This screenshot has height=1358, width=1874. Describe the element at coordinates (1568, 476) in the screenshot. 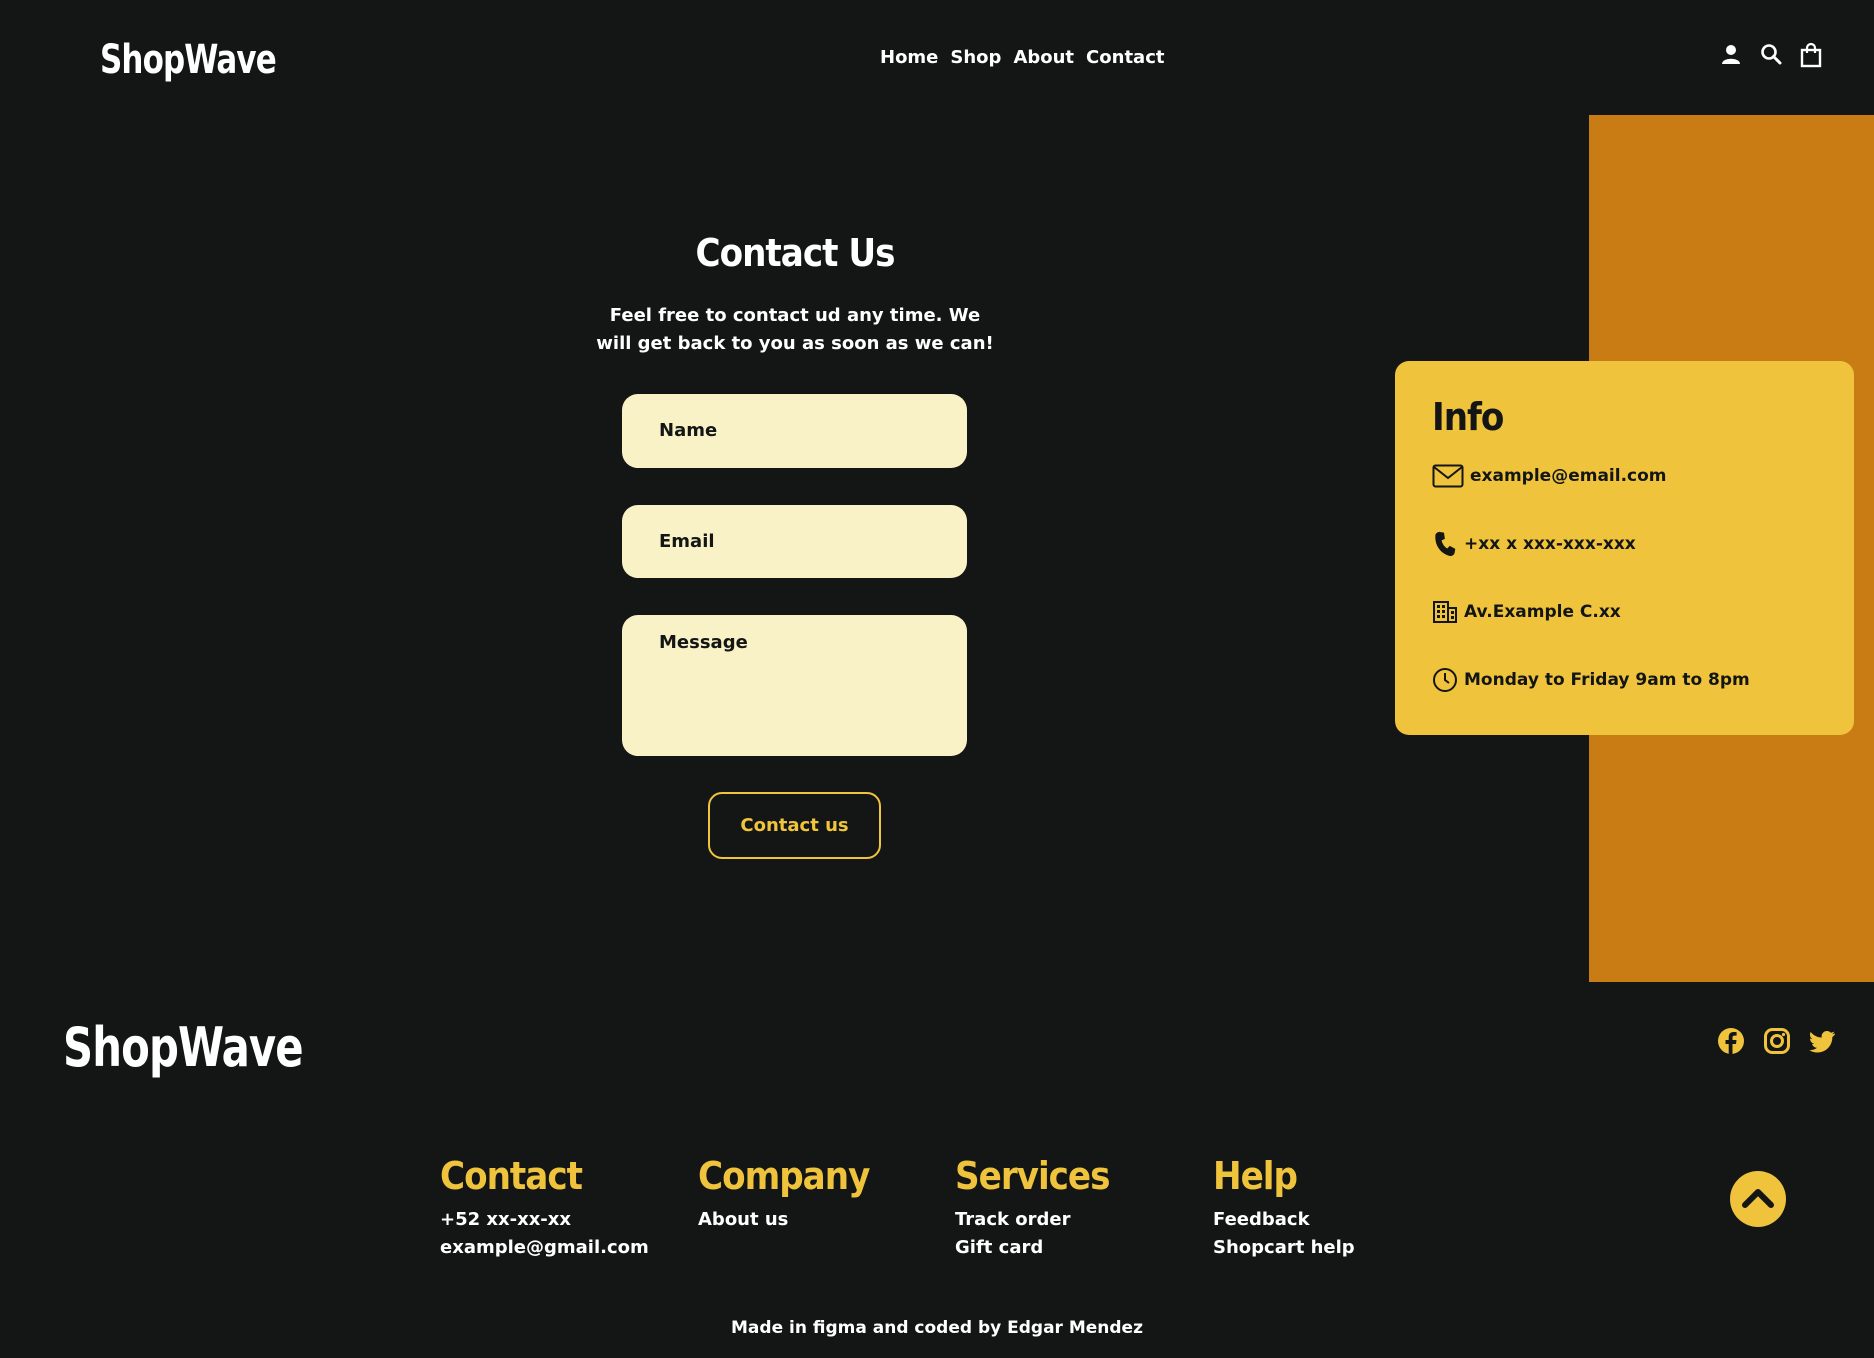

I see `info-email: example@email.com` at that location.